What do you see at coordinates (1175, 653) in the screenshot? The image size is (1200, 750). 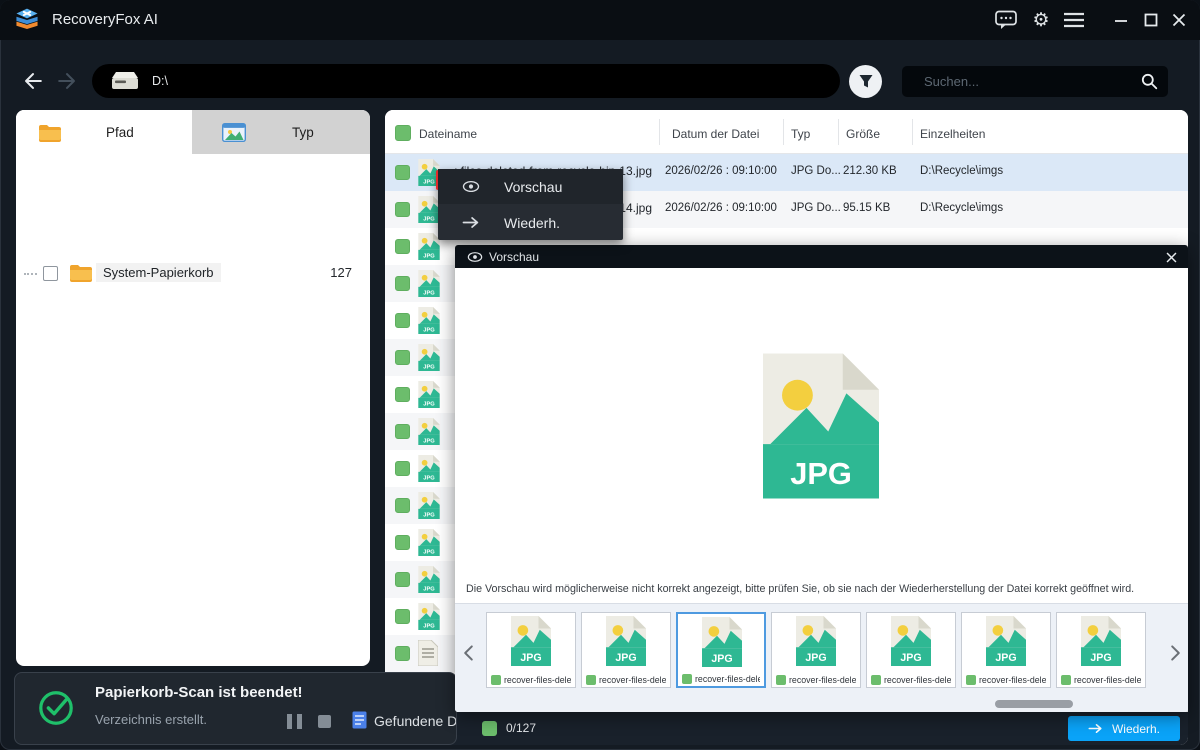 I see `thumbnails-next-button` at bounding box center [1175, 653].